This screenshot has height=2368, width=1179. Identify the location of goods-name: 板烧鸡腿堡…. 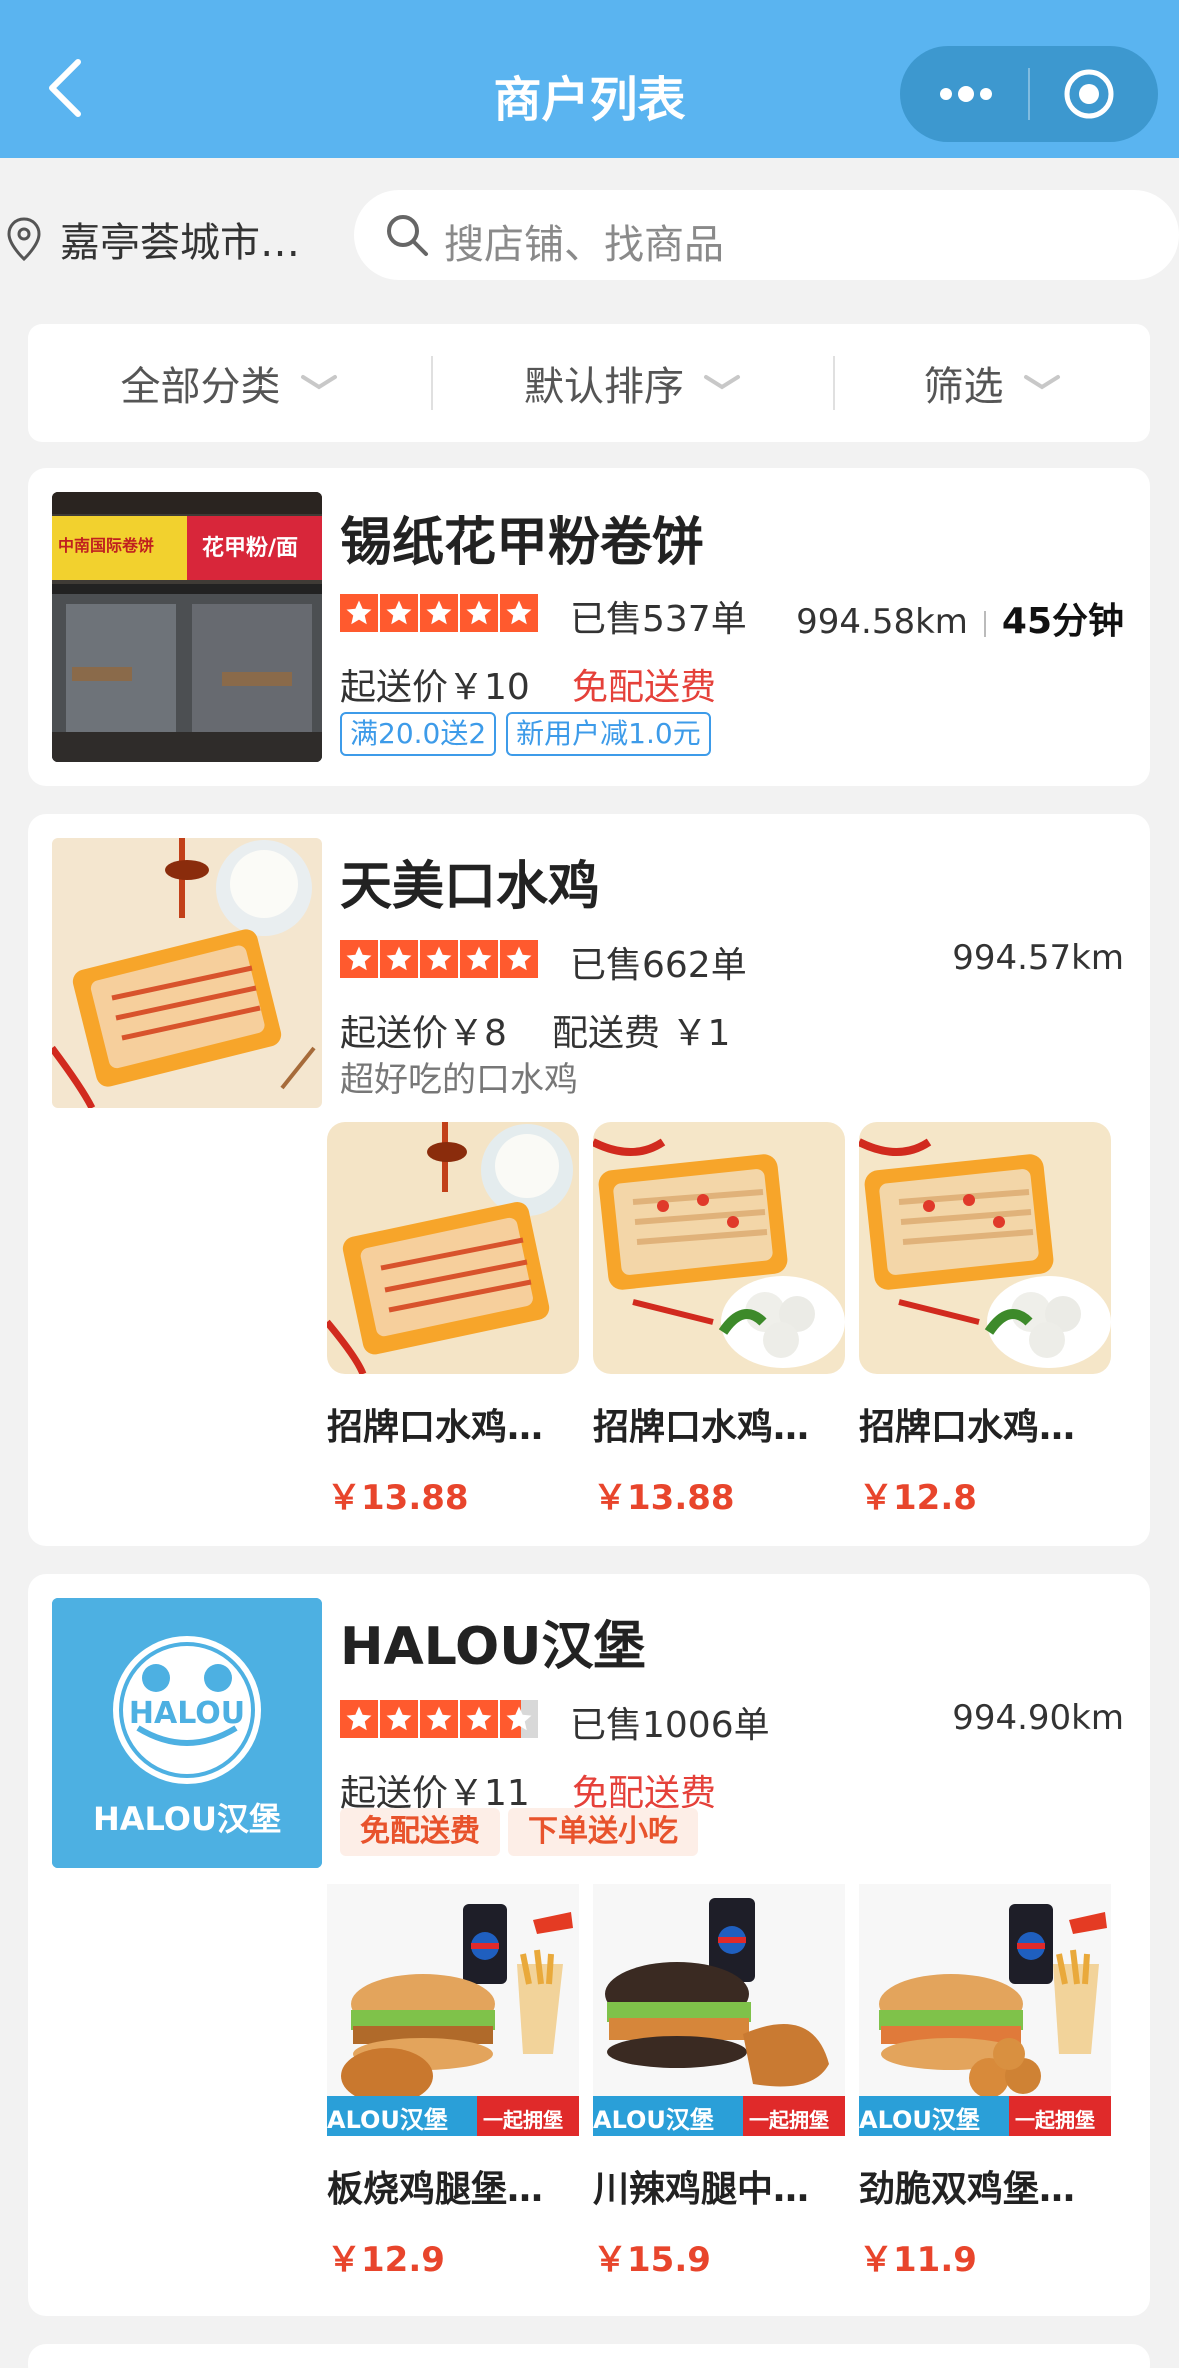
(435, 2189).